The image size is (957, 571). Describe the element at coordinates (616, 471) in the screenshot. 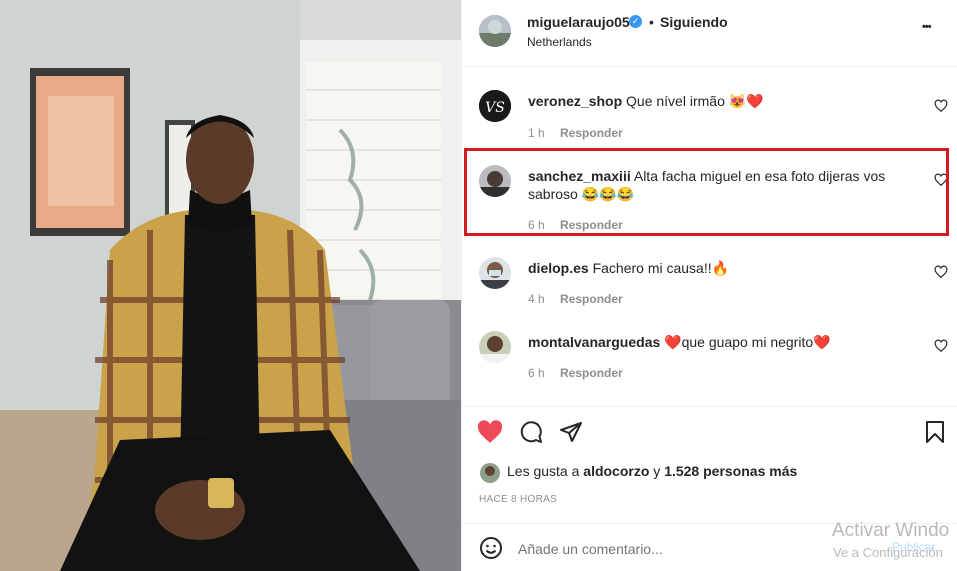

I see `liker-username: aldocorzo` at that location.